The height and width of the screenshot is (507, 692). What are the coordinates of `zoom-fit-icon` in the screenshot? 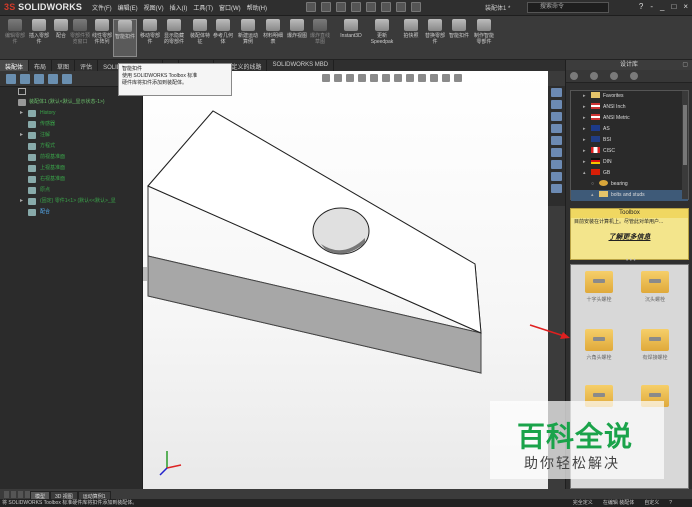 It's located at (326, 78).